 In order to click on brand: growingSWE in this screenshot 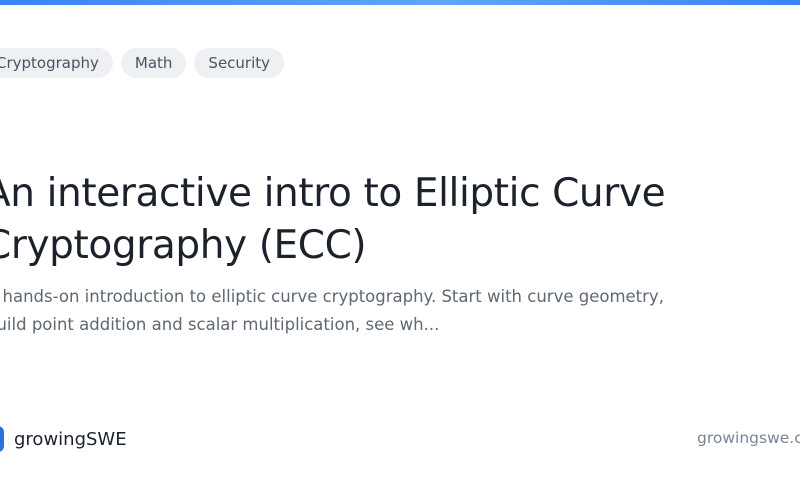, I will do `click(63, 439)`.